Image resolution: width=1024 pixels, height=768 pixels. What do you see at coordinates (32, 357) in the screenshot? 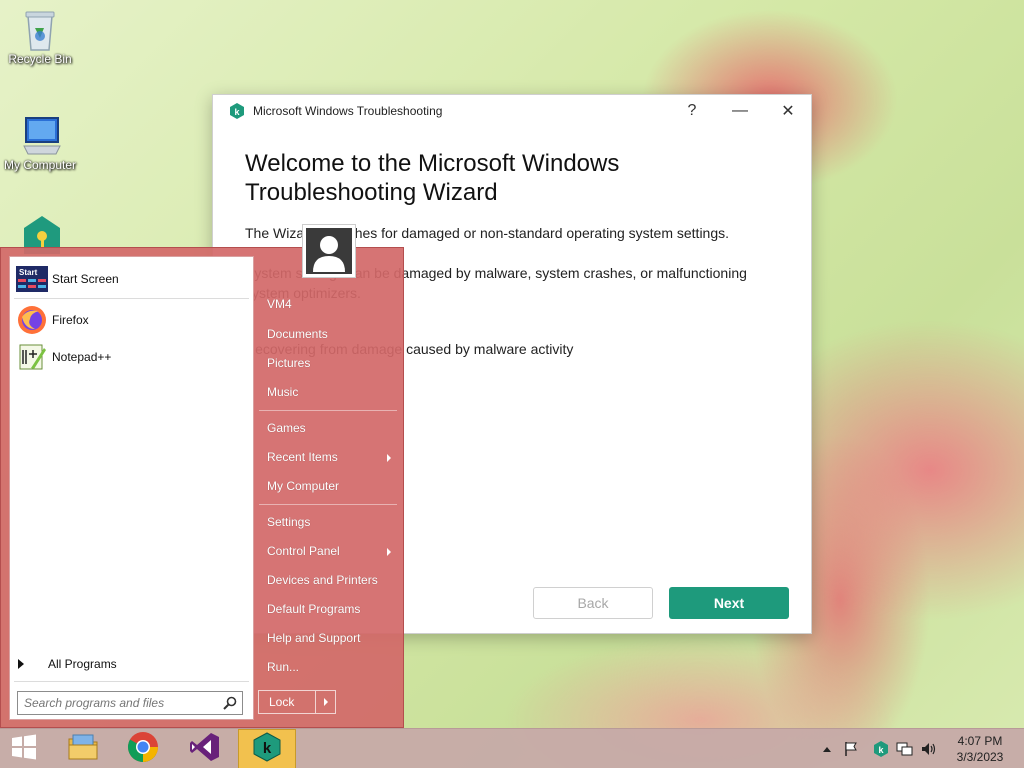
I see `notepadpp-icon` at bounding box center [32, 357].